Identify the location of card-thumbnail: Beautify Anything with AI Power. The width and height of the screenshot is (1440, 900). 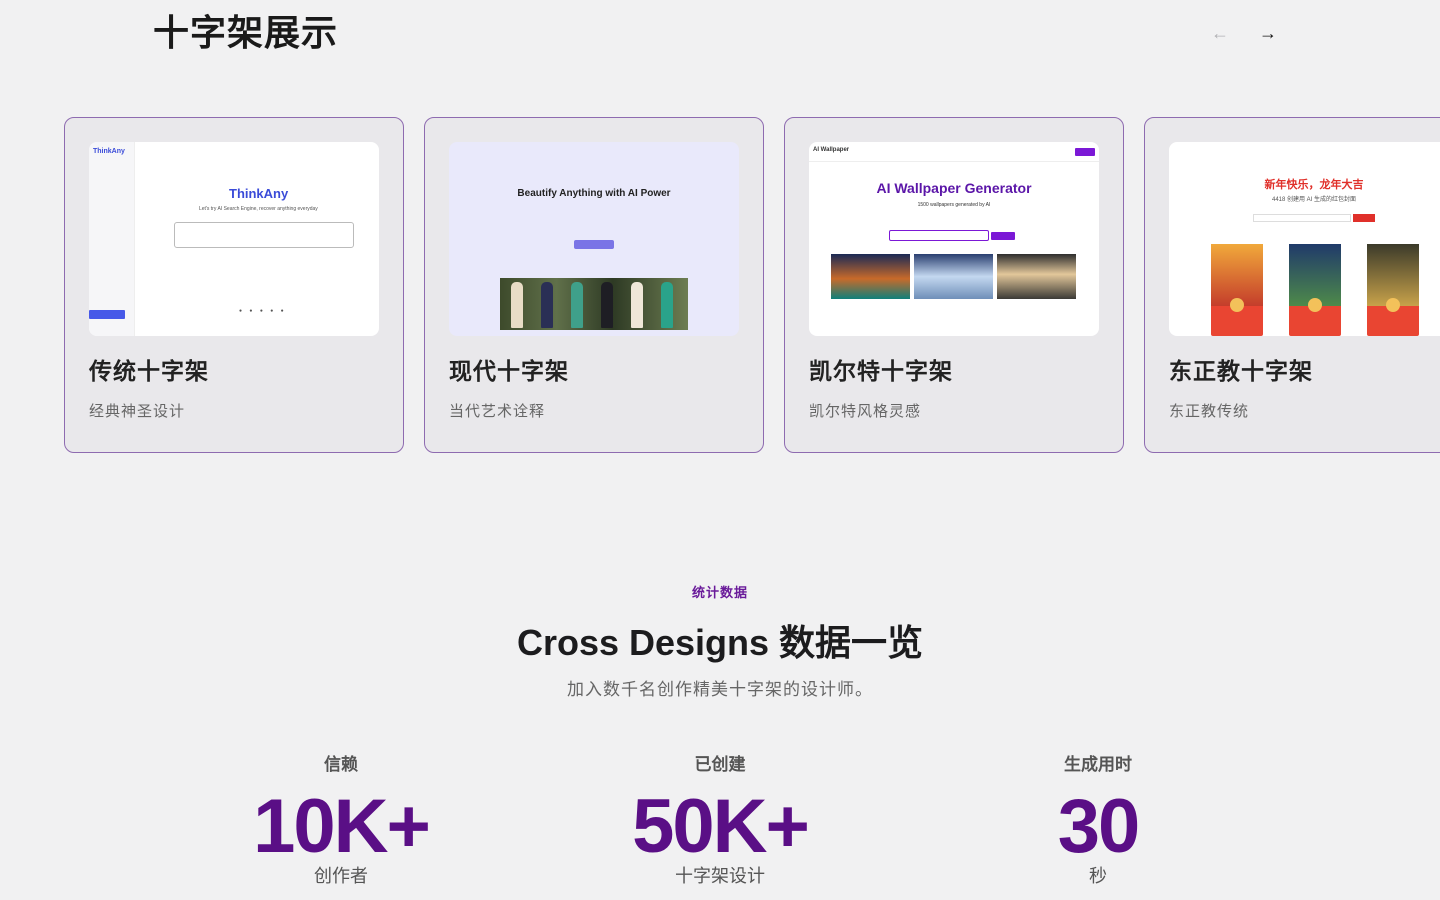
(594, 239).